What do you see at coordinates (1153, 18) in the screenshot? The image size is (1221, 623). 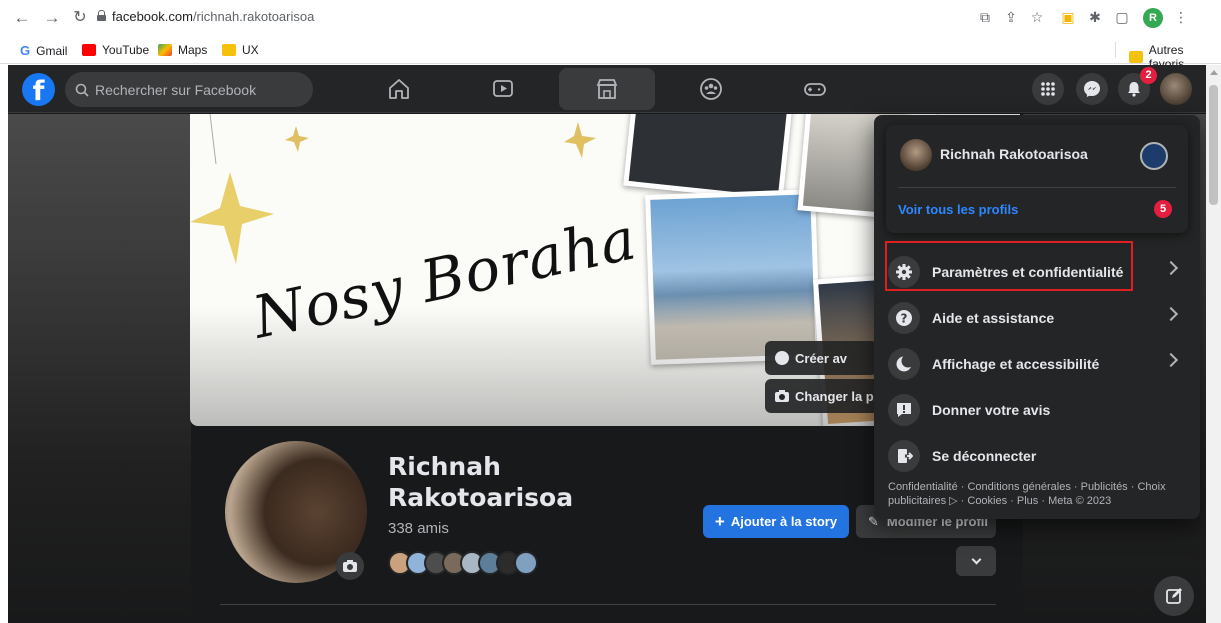 I see `browser-profile-avatar: R` at bounding box center [1153, 18].